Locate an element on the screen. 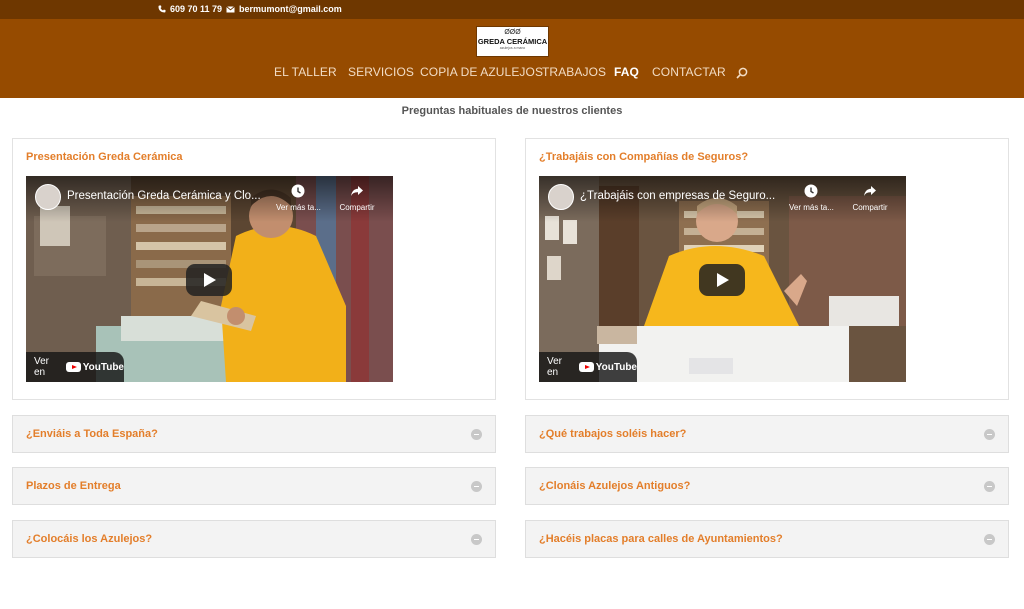 The image size is (1024, 609). video-card-title: Presentación Greda Cerámica is located at coordinates (104, 157).